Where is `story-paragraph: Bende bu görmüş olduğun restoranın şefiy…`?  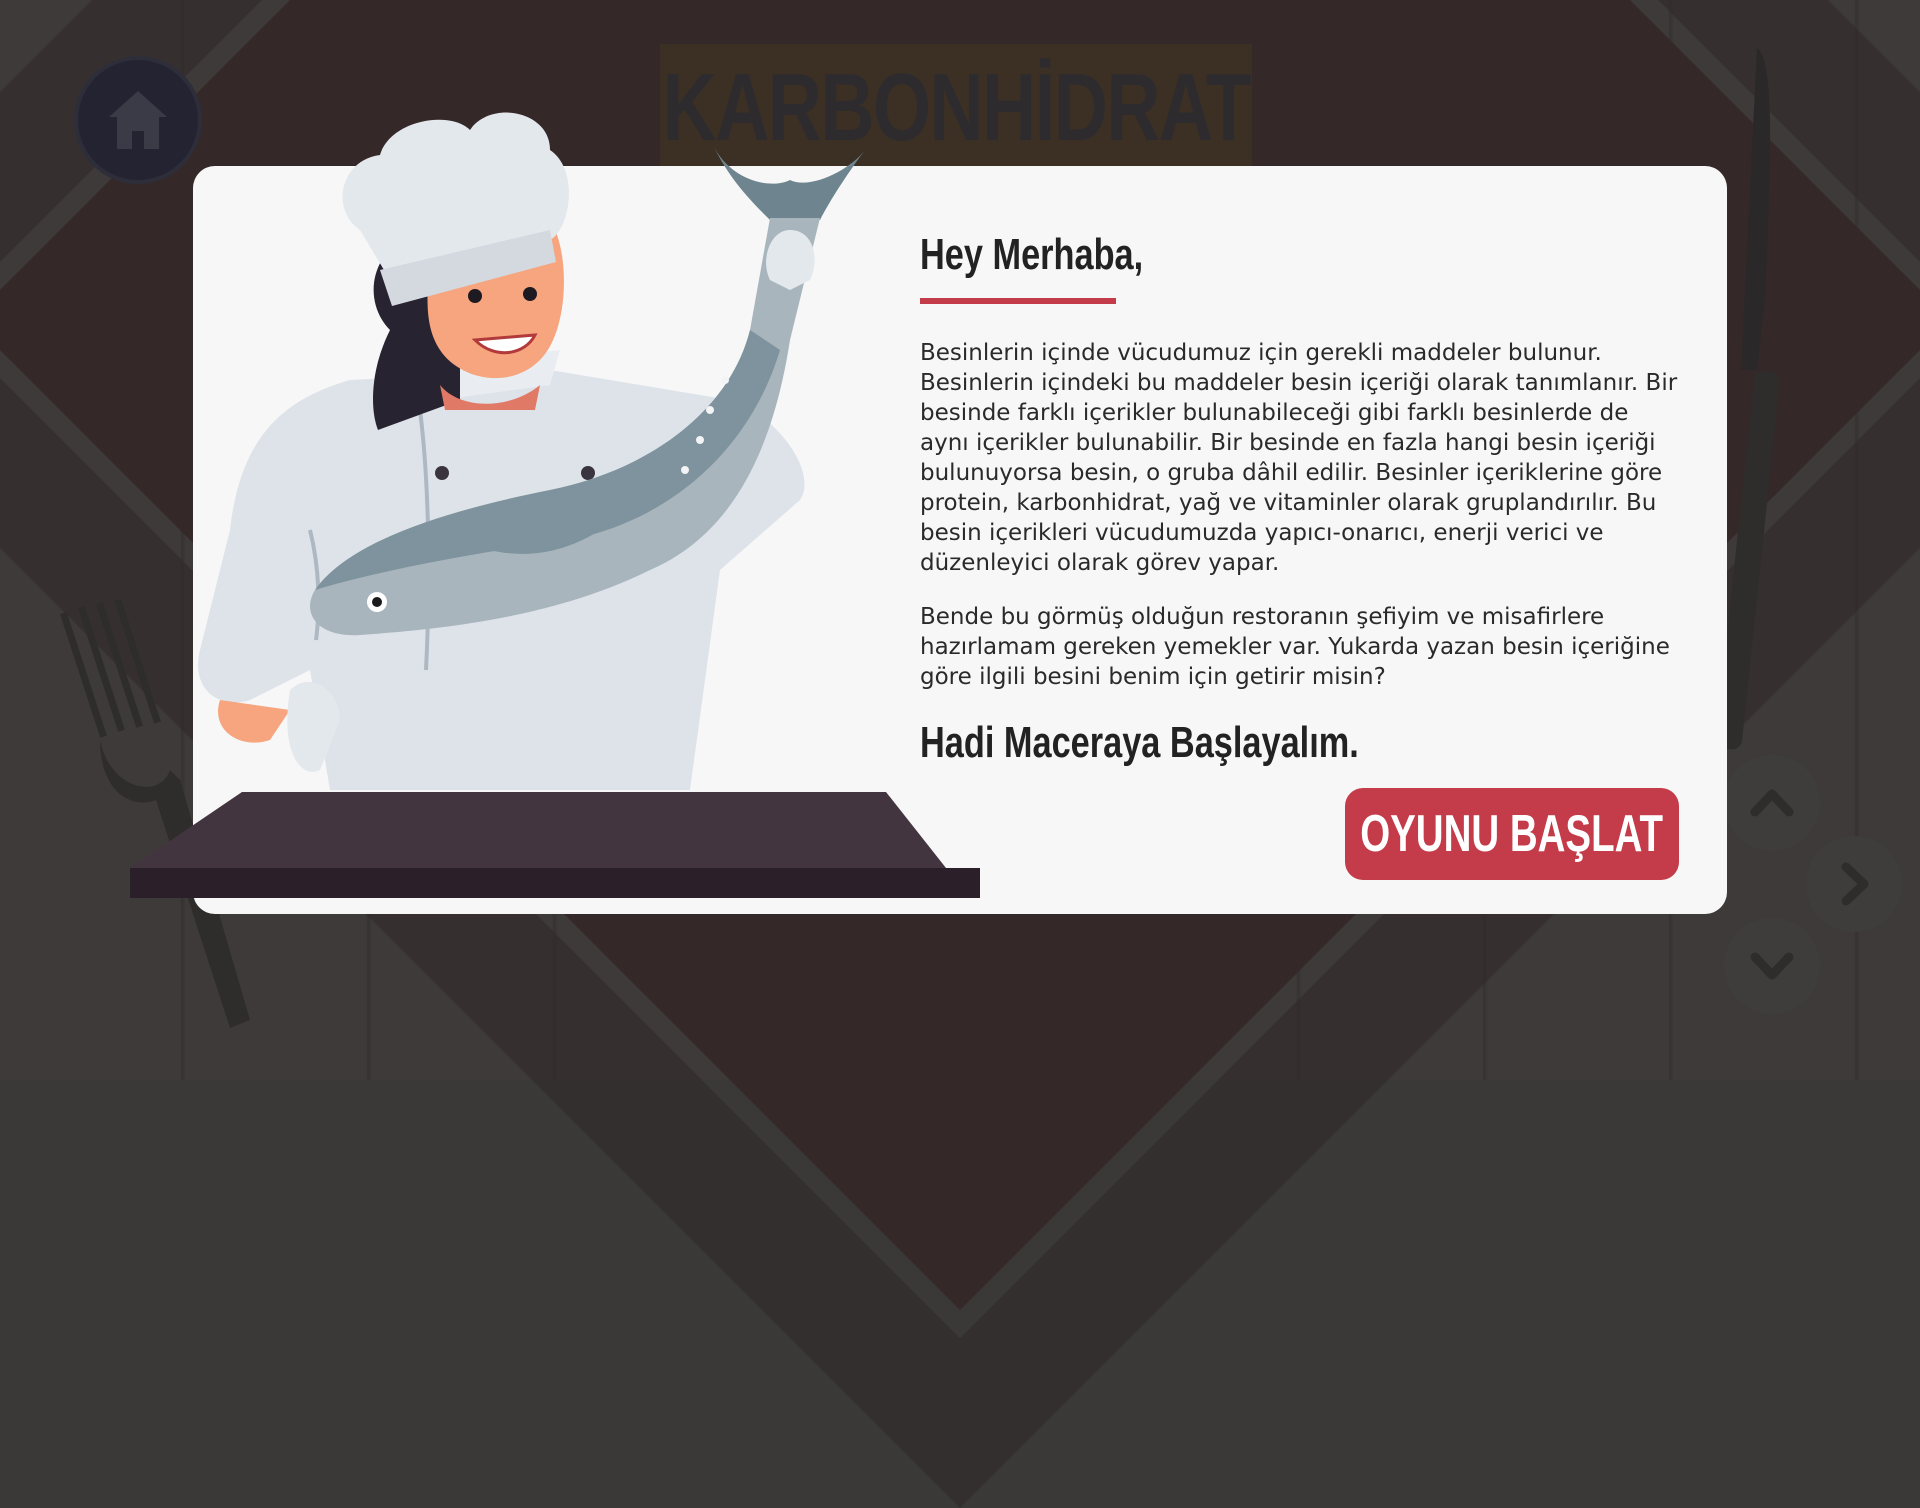
story-paragraph: Bende bu görmüş olduğun restoranın şefiy… is located at coordinates (1295, 647).